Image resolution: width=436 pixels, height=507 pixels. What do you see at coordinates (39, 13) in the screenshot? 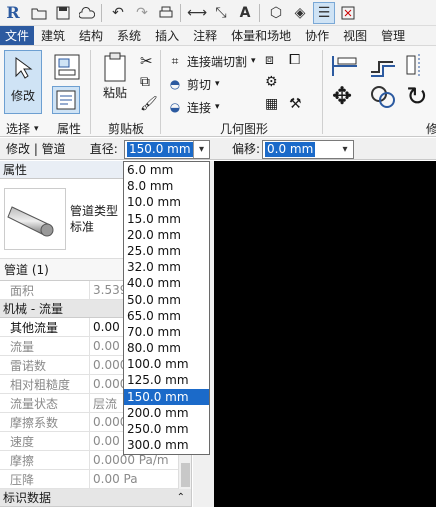
I see `open-icon` at bounding box center [39, 13].